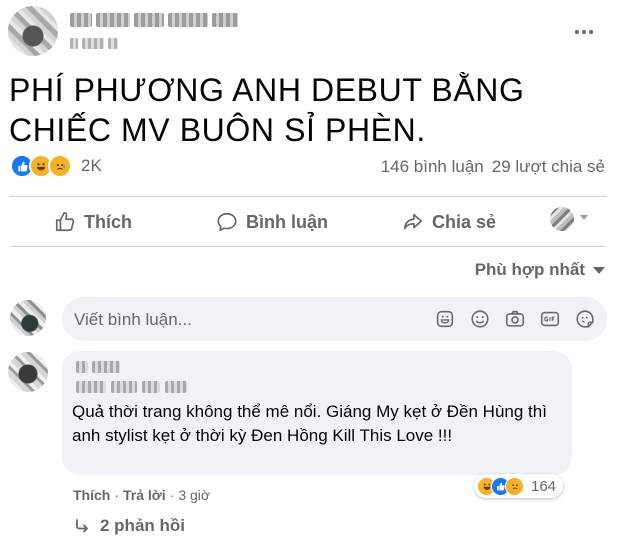  What do you see at coordinates (584, 217) in the screenshot?
I see `share-as-chevron-icon` at bounding box center [584, 217].